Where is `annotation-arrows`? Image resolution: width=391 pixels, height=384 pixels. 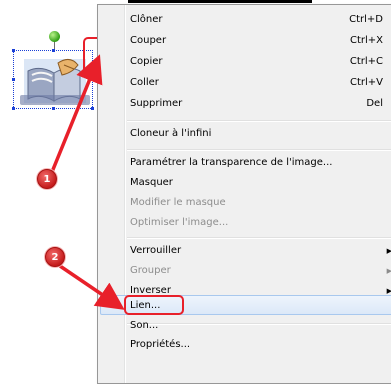 annotation-arrows is located at coordinates (87, 182).